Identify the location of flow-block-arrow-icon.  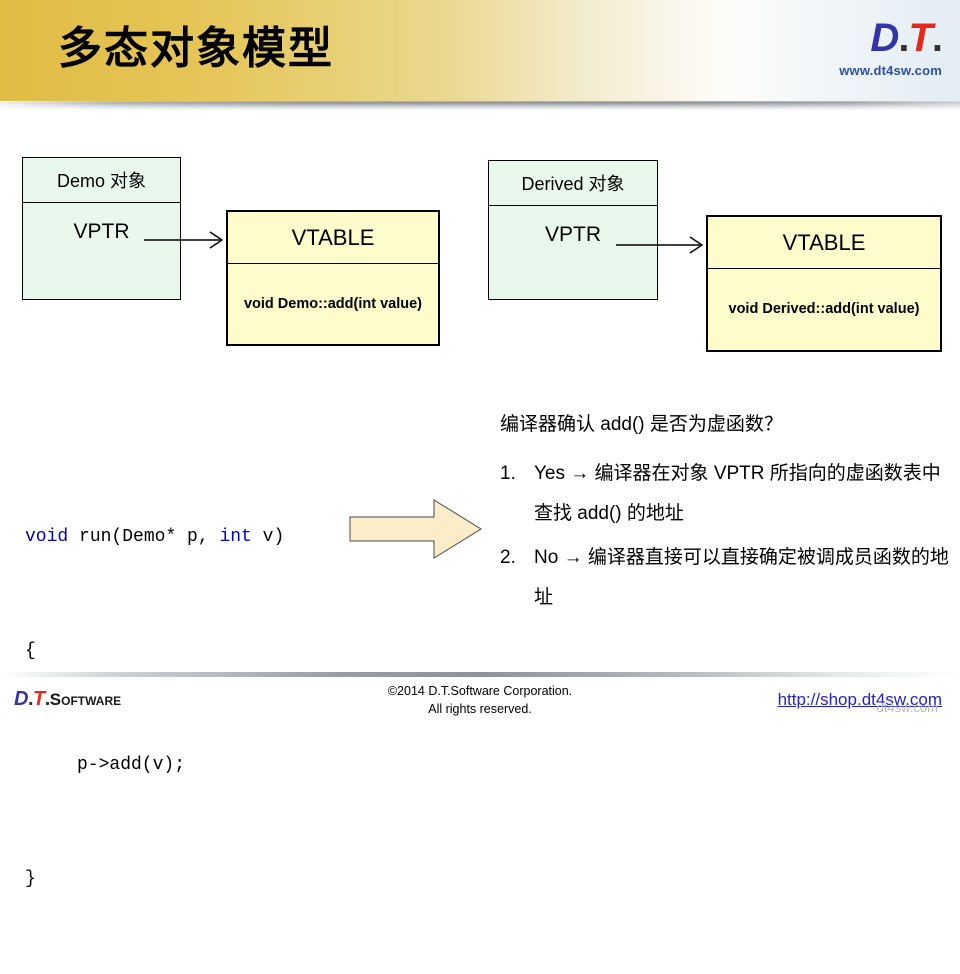
(415, 529).